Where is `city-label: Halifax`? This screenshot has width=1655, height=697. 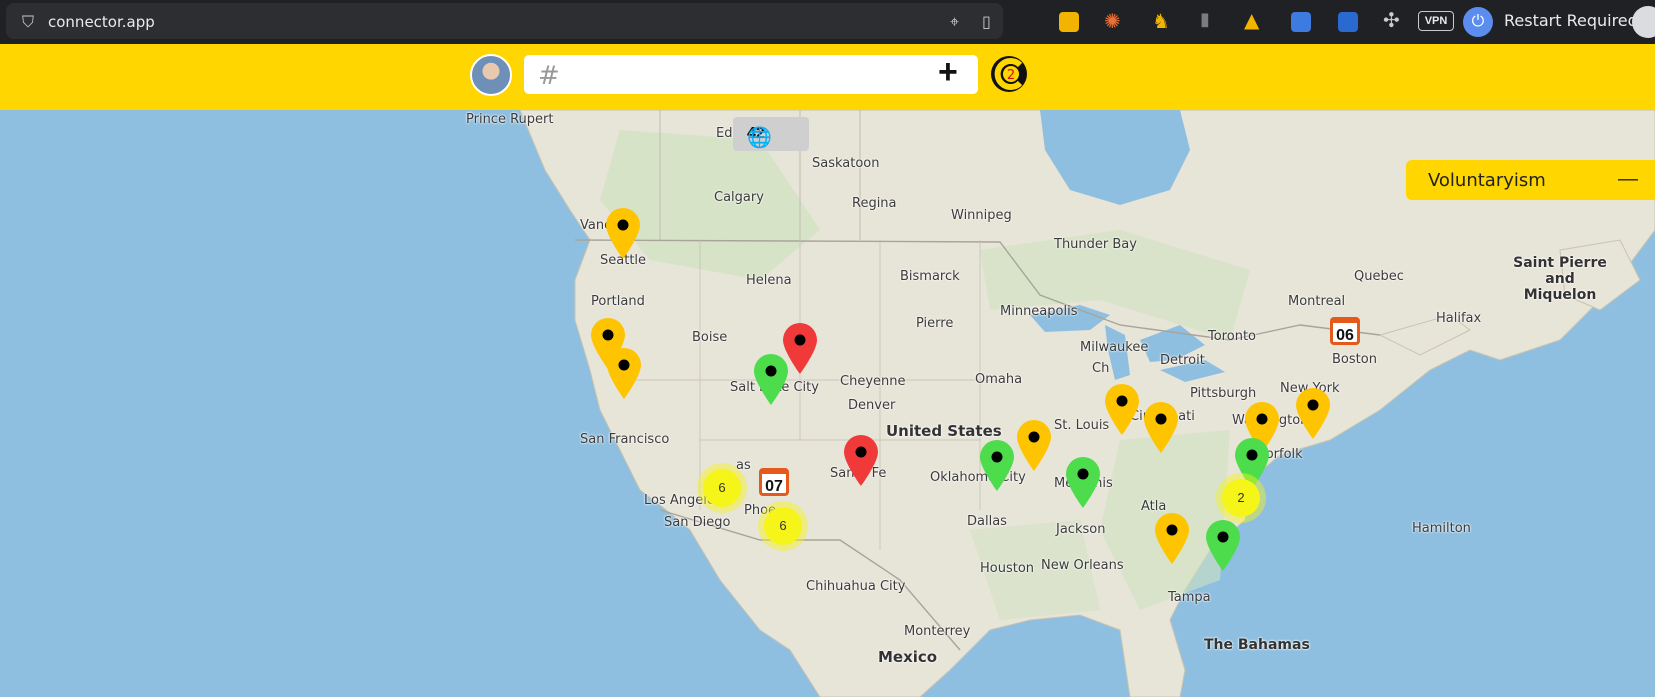
city-label: Halifax is located at coordinates (1459, 318).